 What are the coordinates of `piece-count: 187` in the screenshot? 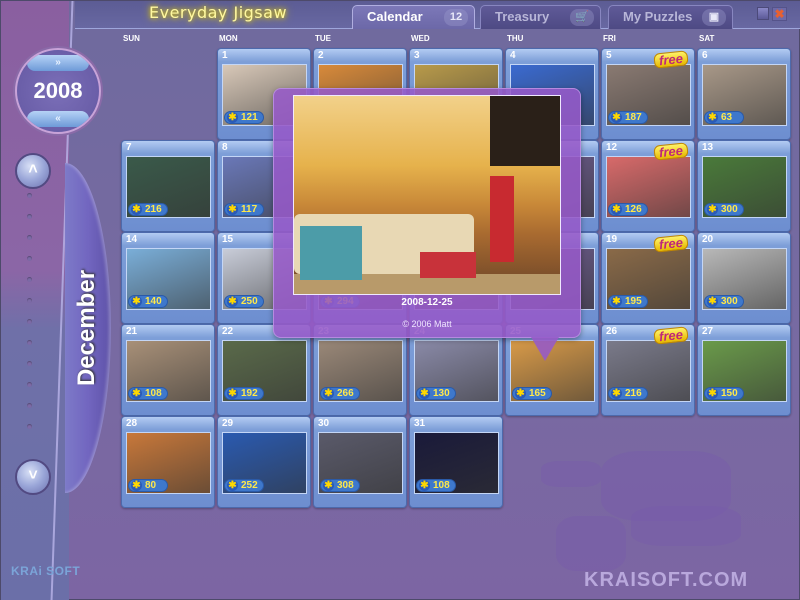 It's located at (633, 117).